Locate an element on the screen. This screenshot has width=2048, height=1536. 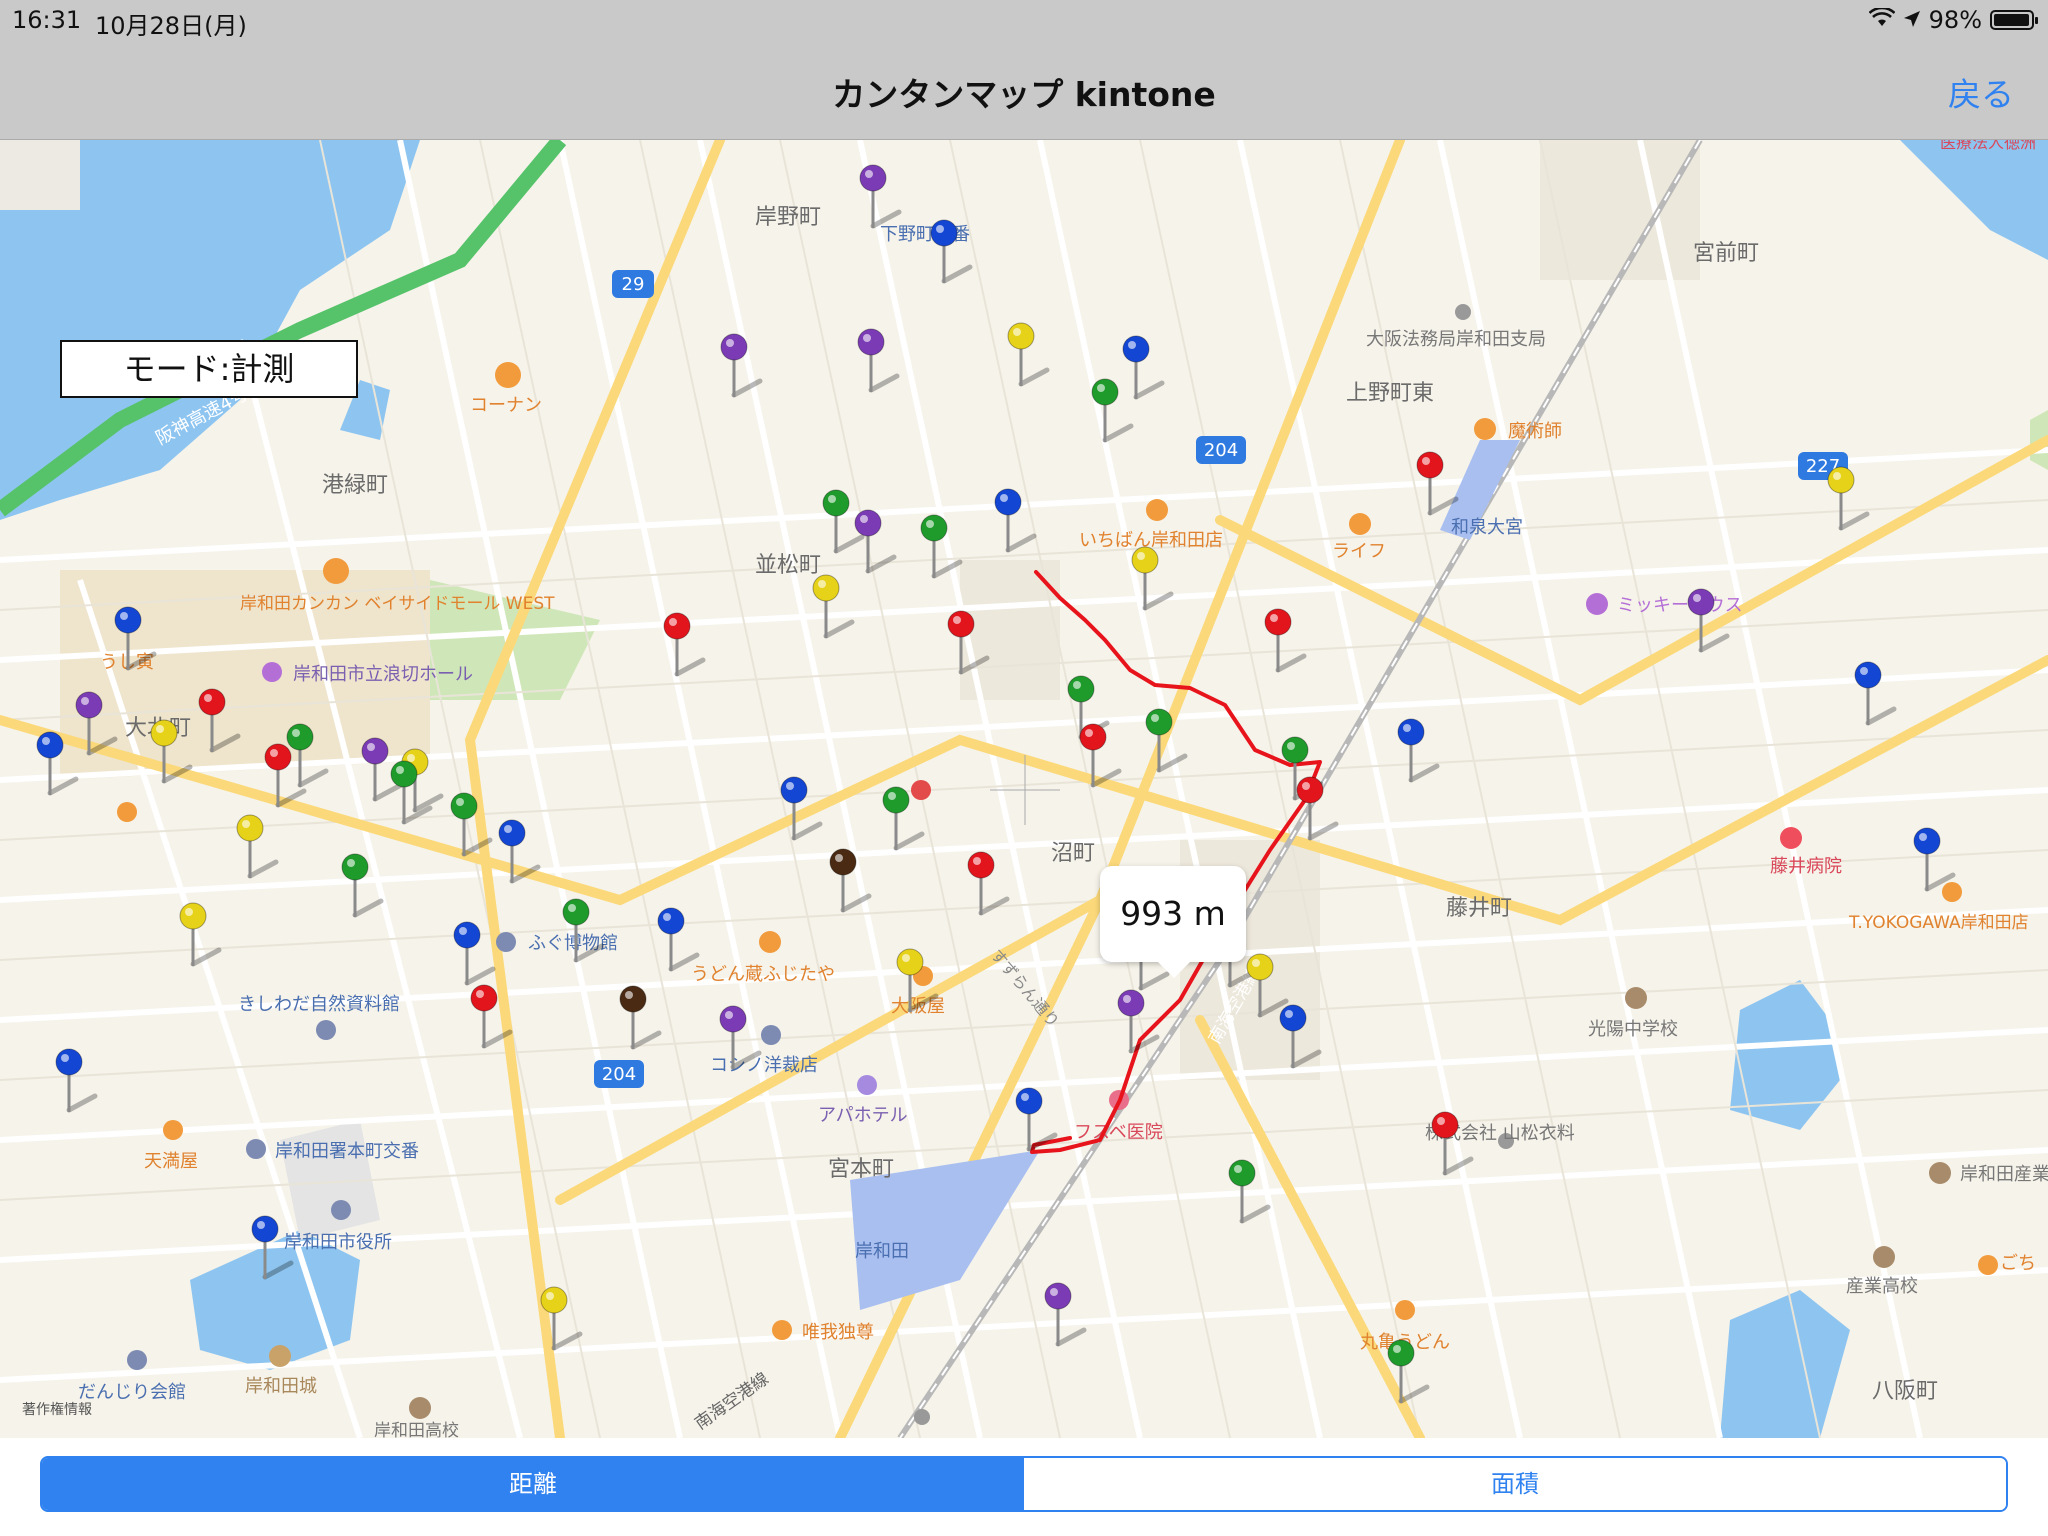
poi-label: 岸和田カンカン ベイサイドモール WEST is located at coordinates (397, 604).